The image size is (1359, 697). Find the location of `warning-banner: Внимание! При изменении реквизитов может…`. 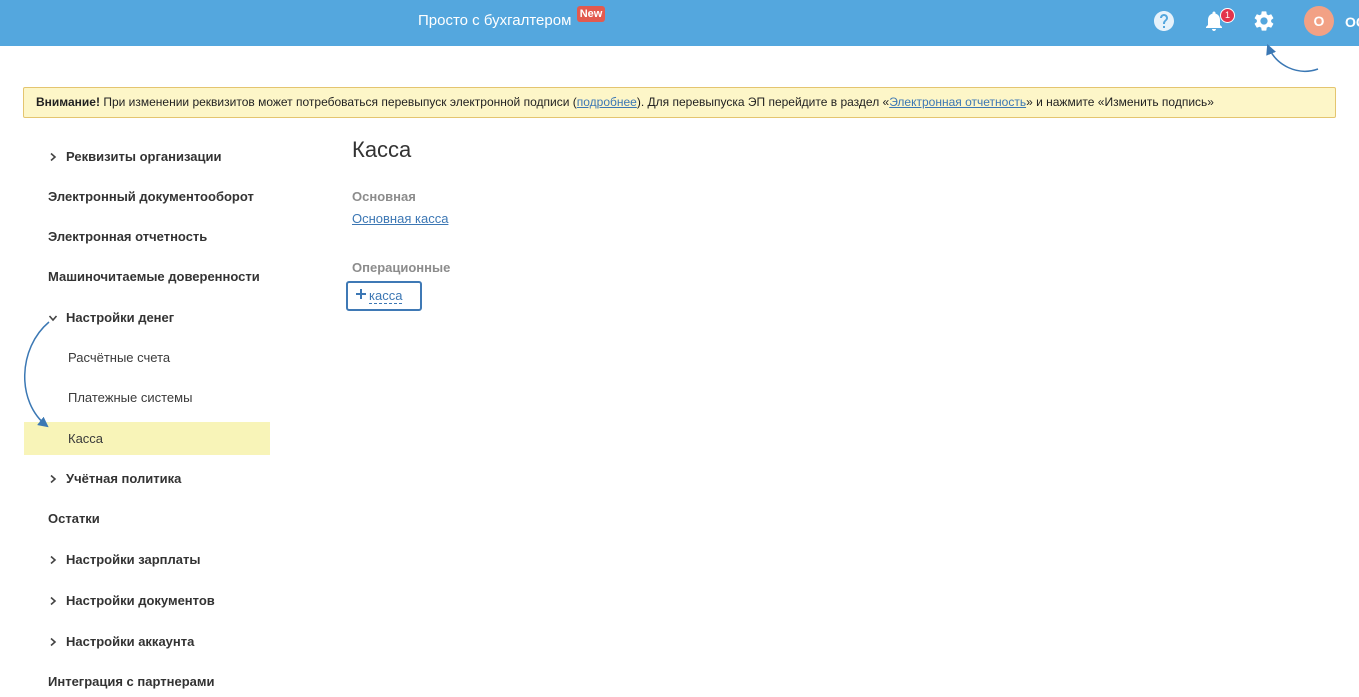

warning-banner: Внимание! При изменении реквизитов может… is located at coordinates (679, 102).